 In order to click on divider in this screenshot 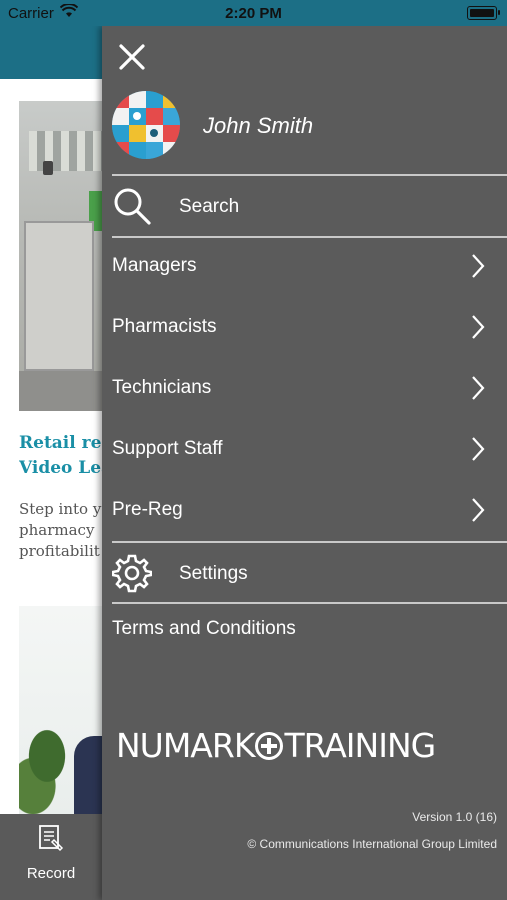, I will do `click(309, 603)`.